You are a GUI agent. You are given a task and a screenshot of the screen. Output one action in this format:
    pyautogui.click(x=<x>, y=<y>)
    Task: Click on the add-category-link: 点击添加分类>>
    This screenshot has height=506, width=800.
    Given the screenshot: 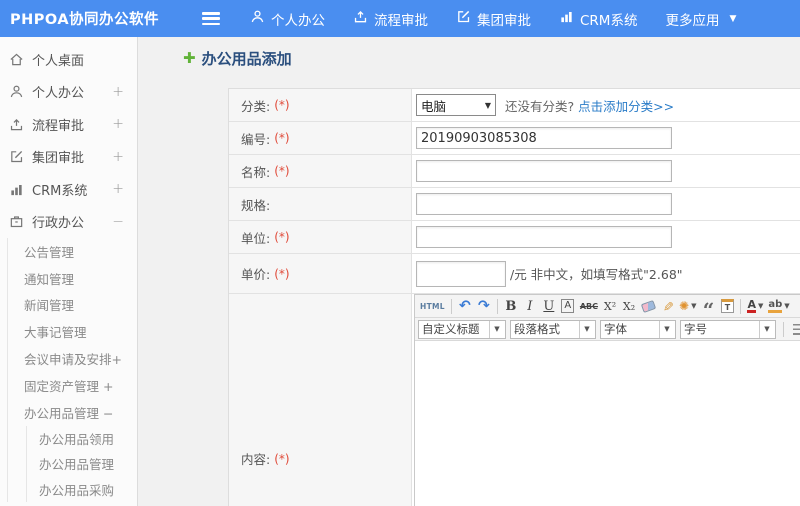 What is the action you would take?
    pyautogui.click(x=626, y=106)
    